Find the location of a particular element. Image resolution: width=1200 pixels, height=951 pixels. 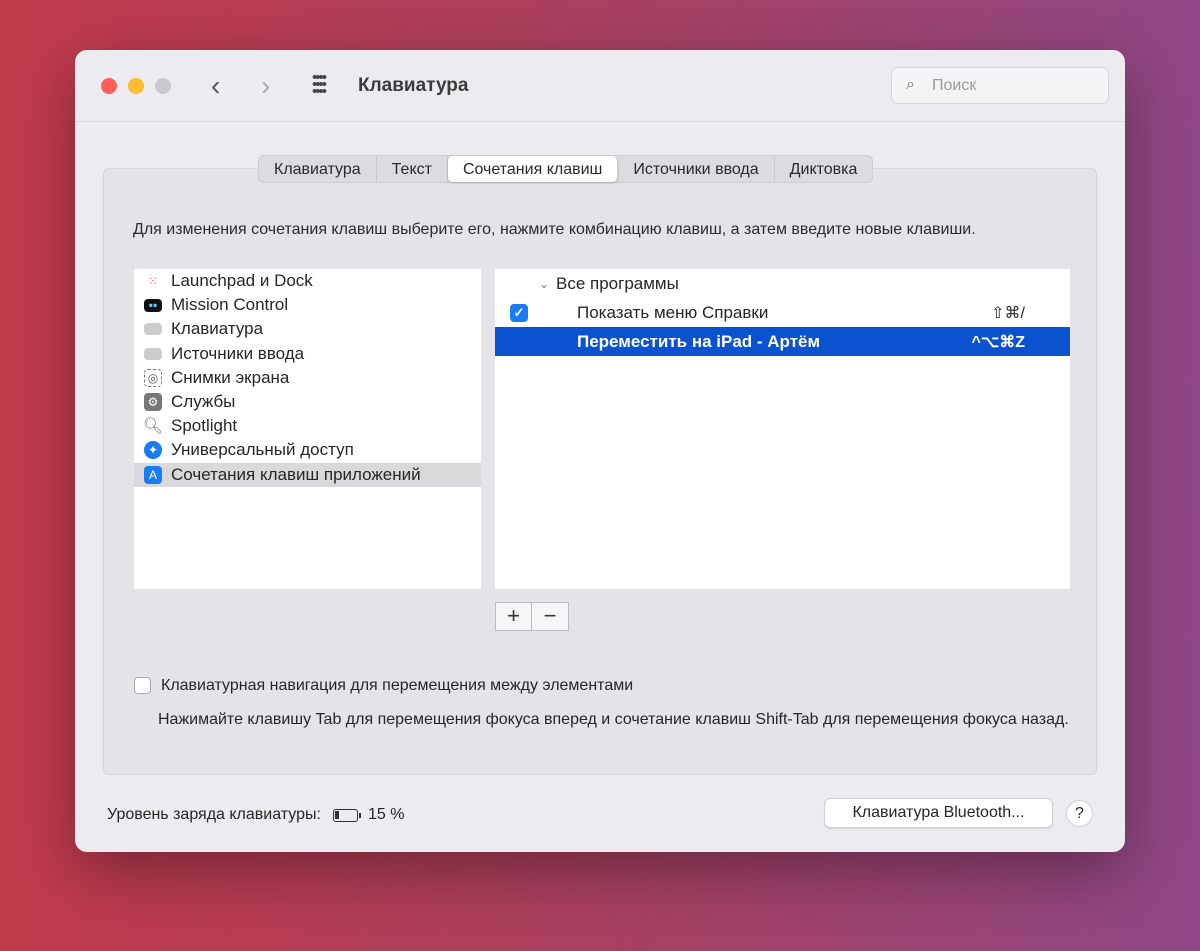

close-button is located at coordinates (109, 86).